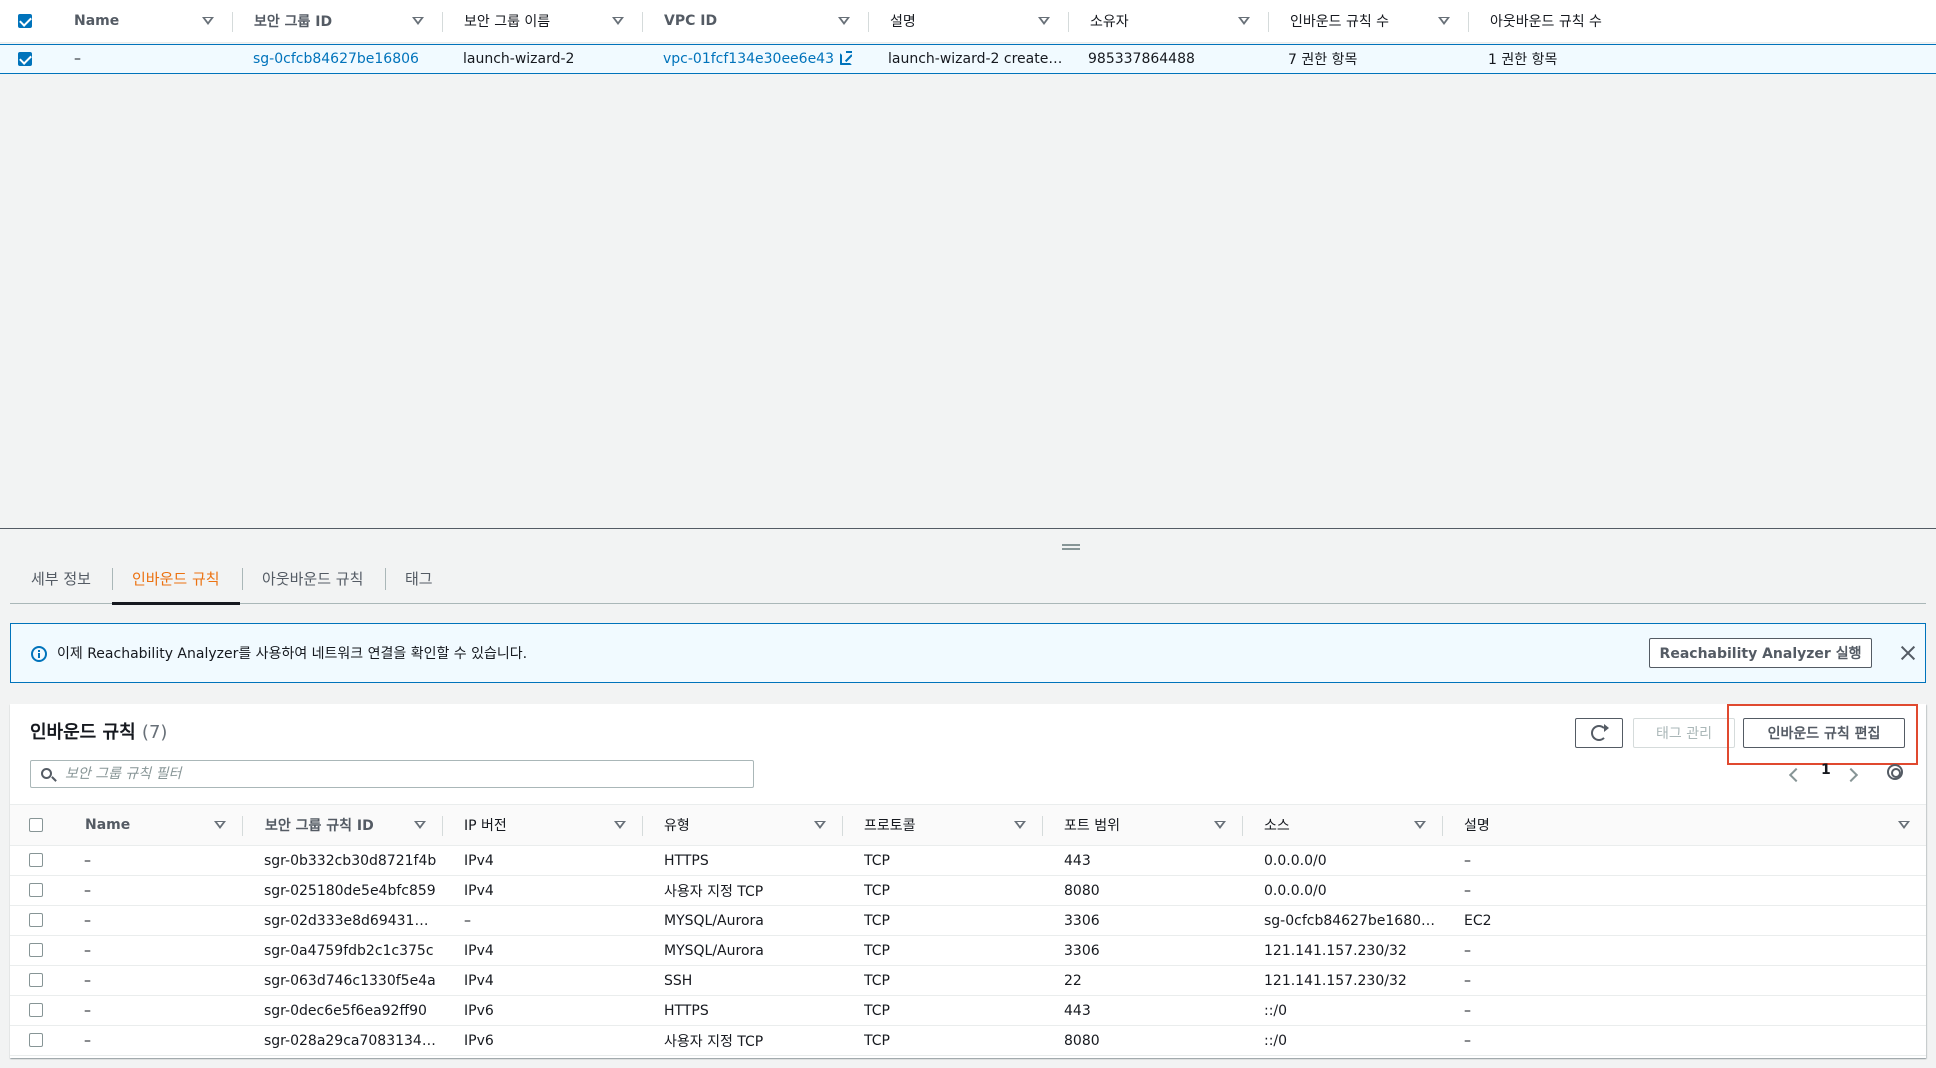  I want to click on external-link-icon, so click(846, 58).